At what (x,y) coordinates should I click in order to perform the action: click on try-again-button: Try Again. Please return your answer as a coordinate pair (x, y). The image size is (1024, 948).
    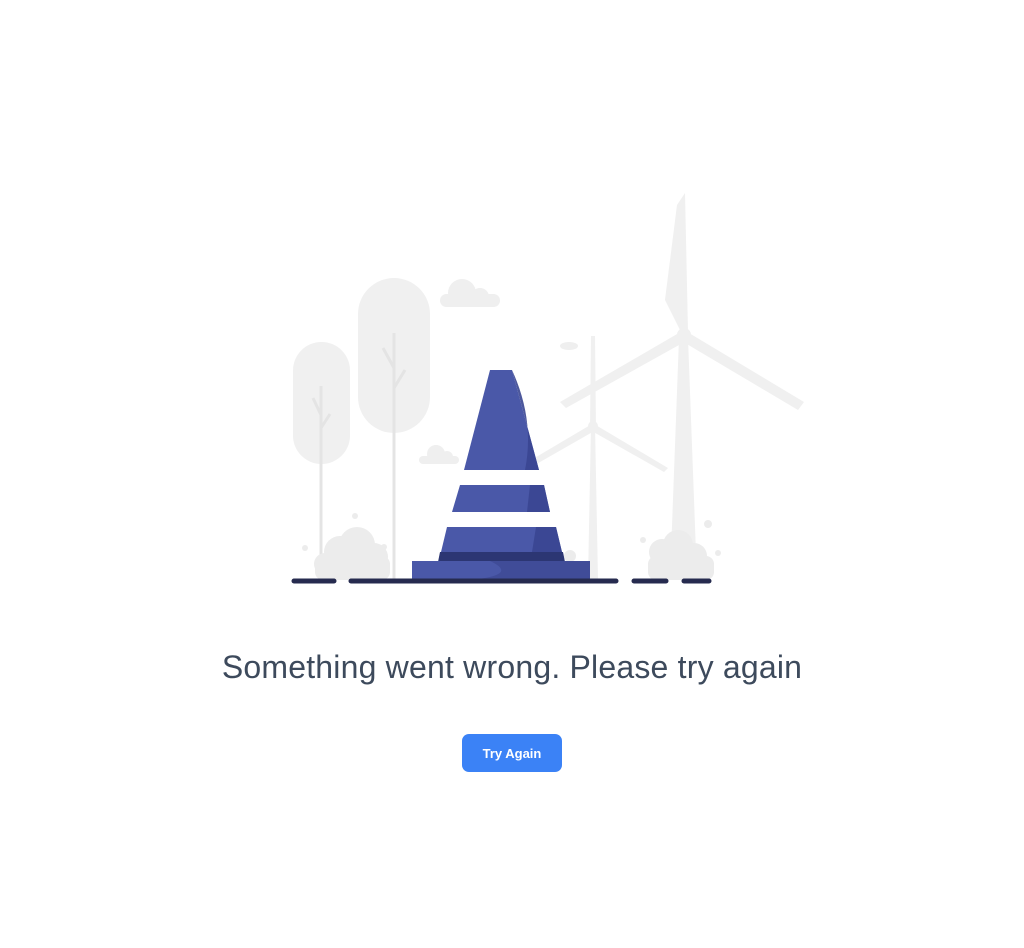
    Looking at the image, I should click on (512, 753).